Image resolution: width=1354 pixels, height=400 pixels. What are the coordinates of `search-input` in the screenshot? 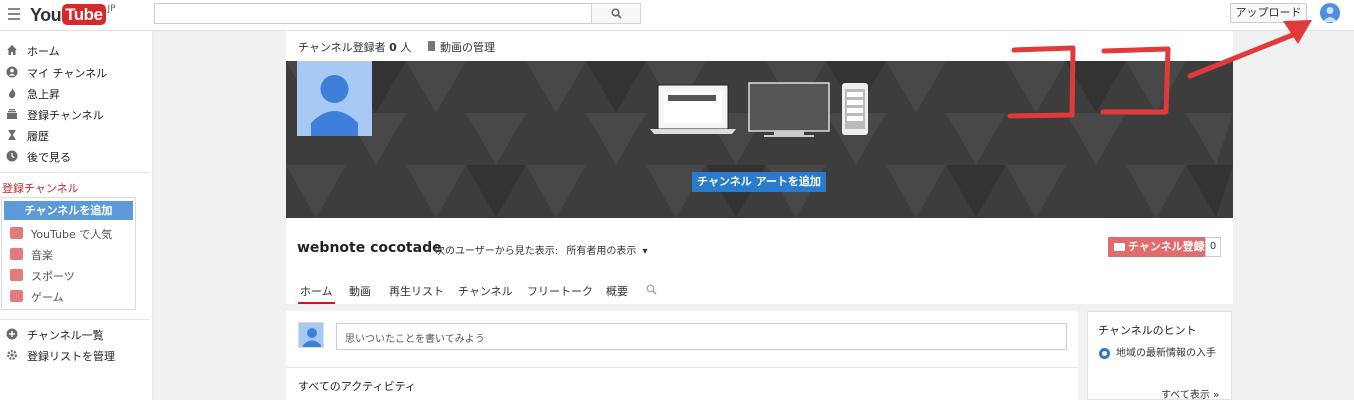 It's located at (373, 13).